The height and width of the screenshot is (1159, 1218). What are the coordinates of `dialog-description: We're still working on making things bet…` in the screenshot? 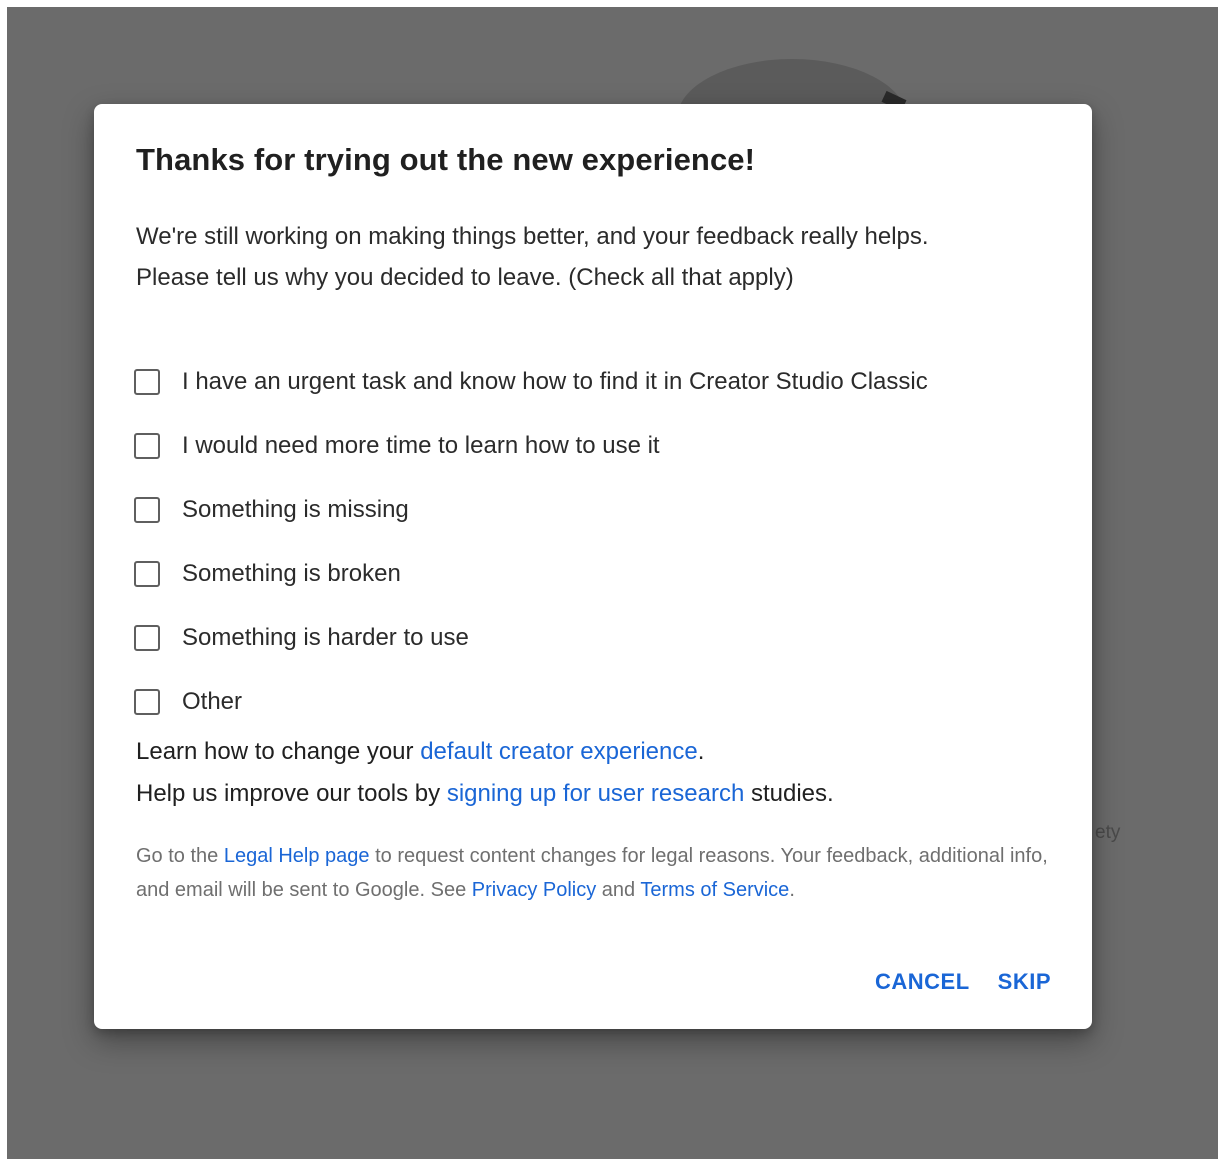 It's located at (532, 257).